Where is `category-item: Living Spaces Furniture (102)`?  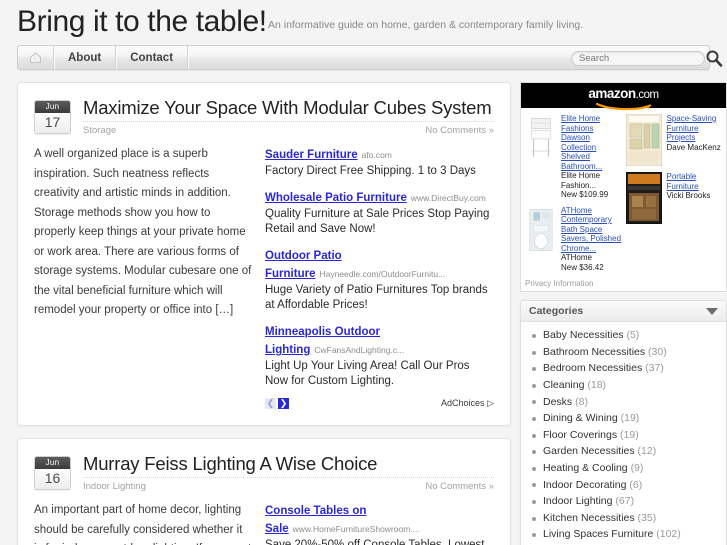 category-item: Living Spaces Furniture (102) is located at coordinates (623, 534).